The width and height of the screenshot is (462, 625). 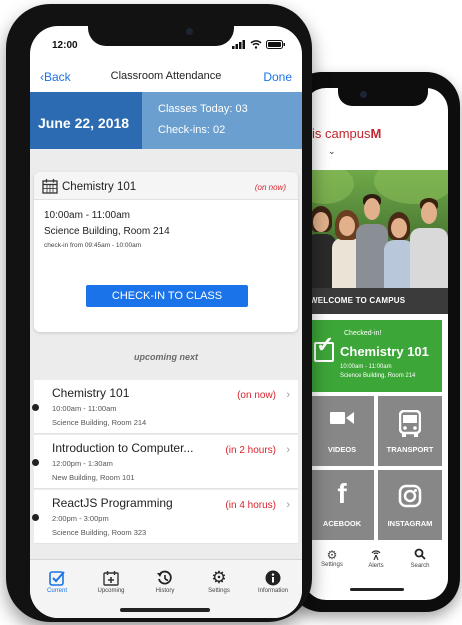 I want to click on back-tab-bar: ⚙ Settings Alerts Search, so click(x=376, y=564).